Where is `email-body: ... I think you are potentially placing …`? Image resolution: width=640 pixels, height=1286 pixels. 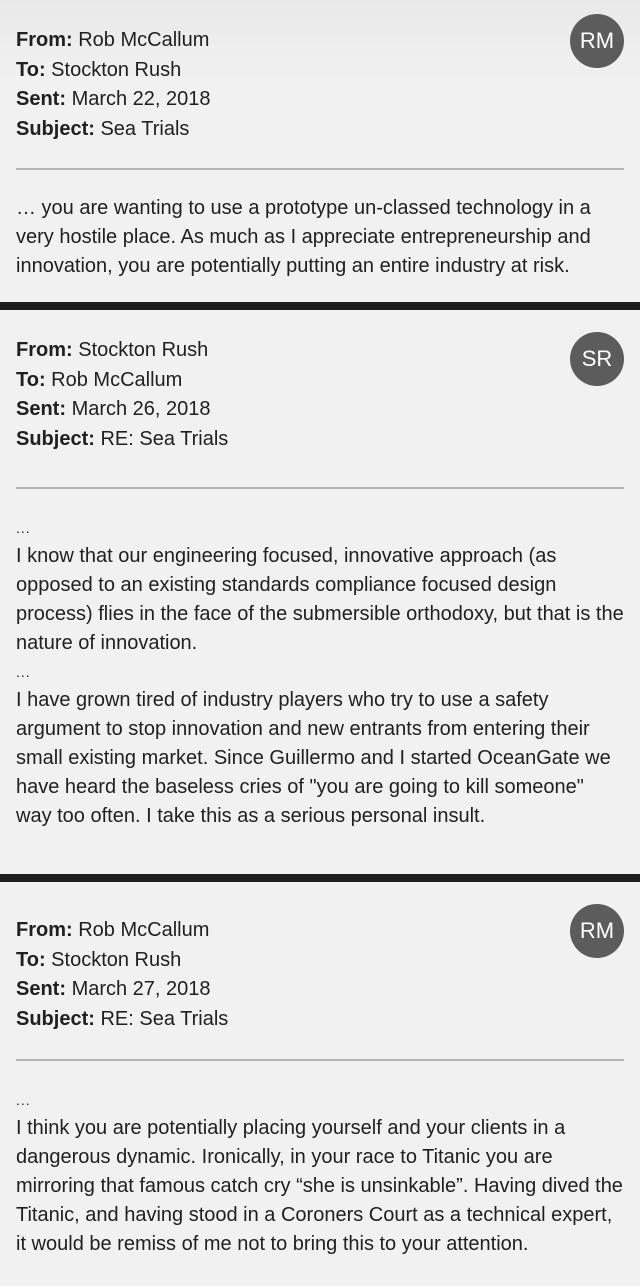 email-body: ... I think you are potentially placing … is located at coordinates (320, 1172).